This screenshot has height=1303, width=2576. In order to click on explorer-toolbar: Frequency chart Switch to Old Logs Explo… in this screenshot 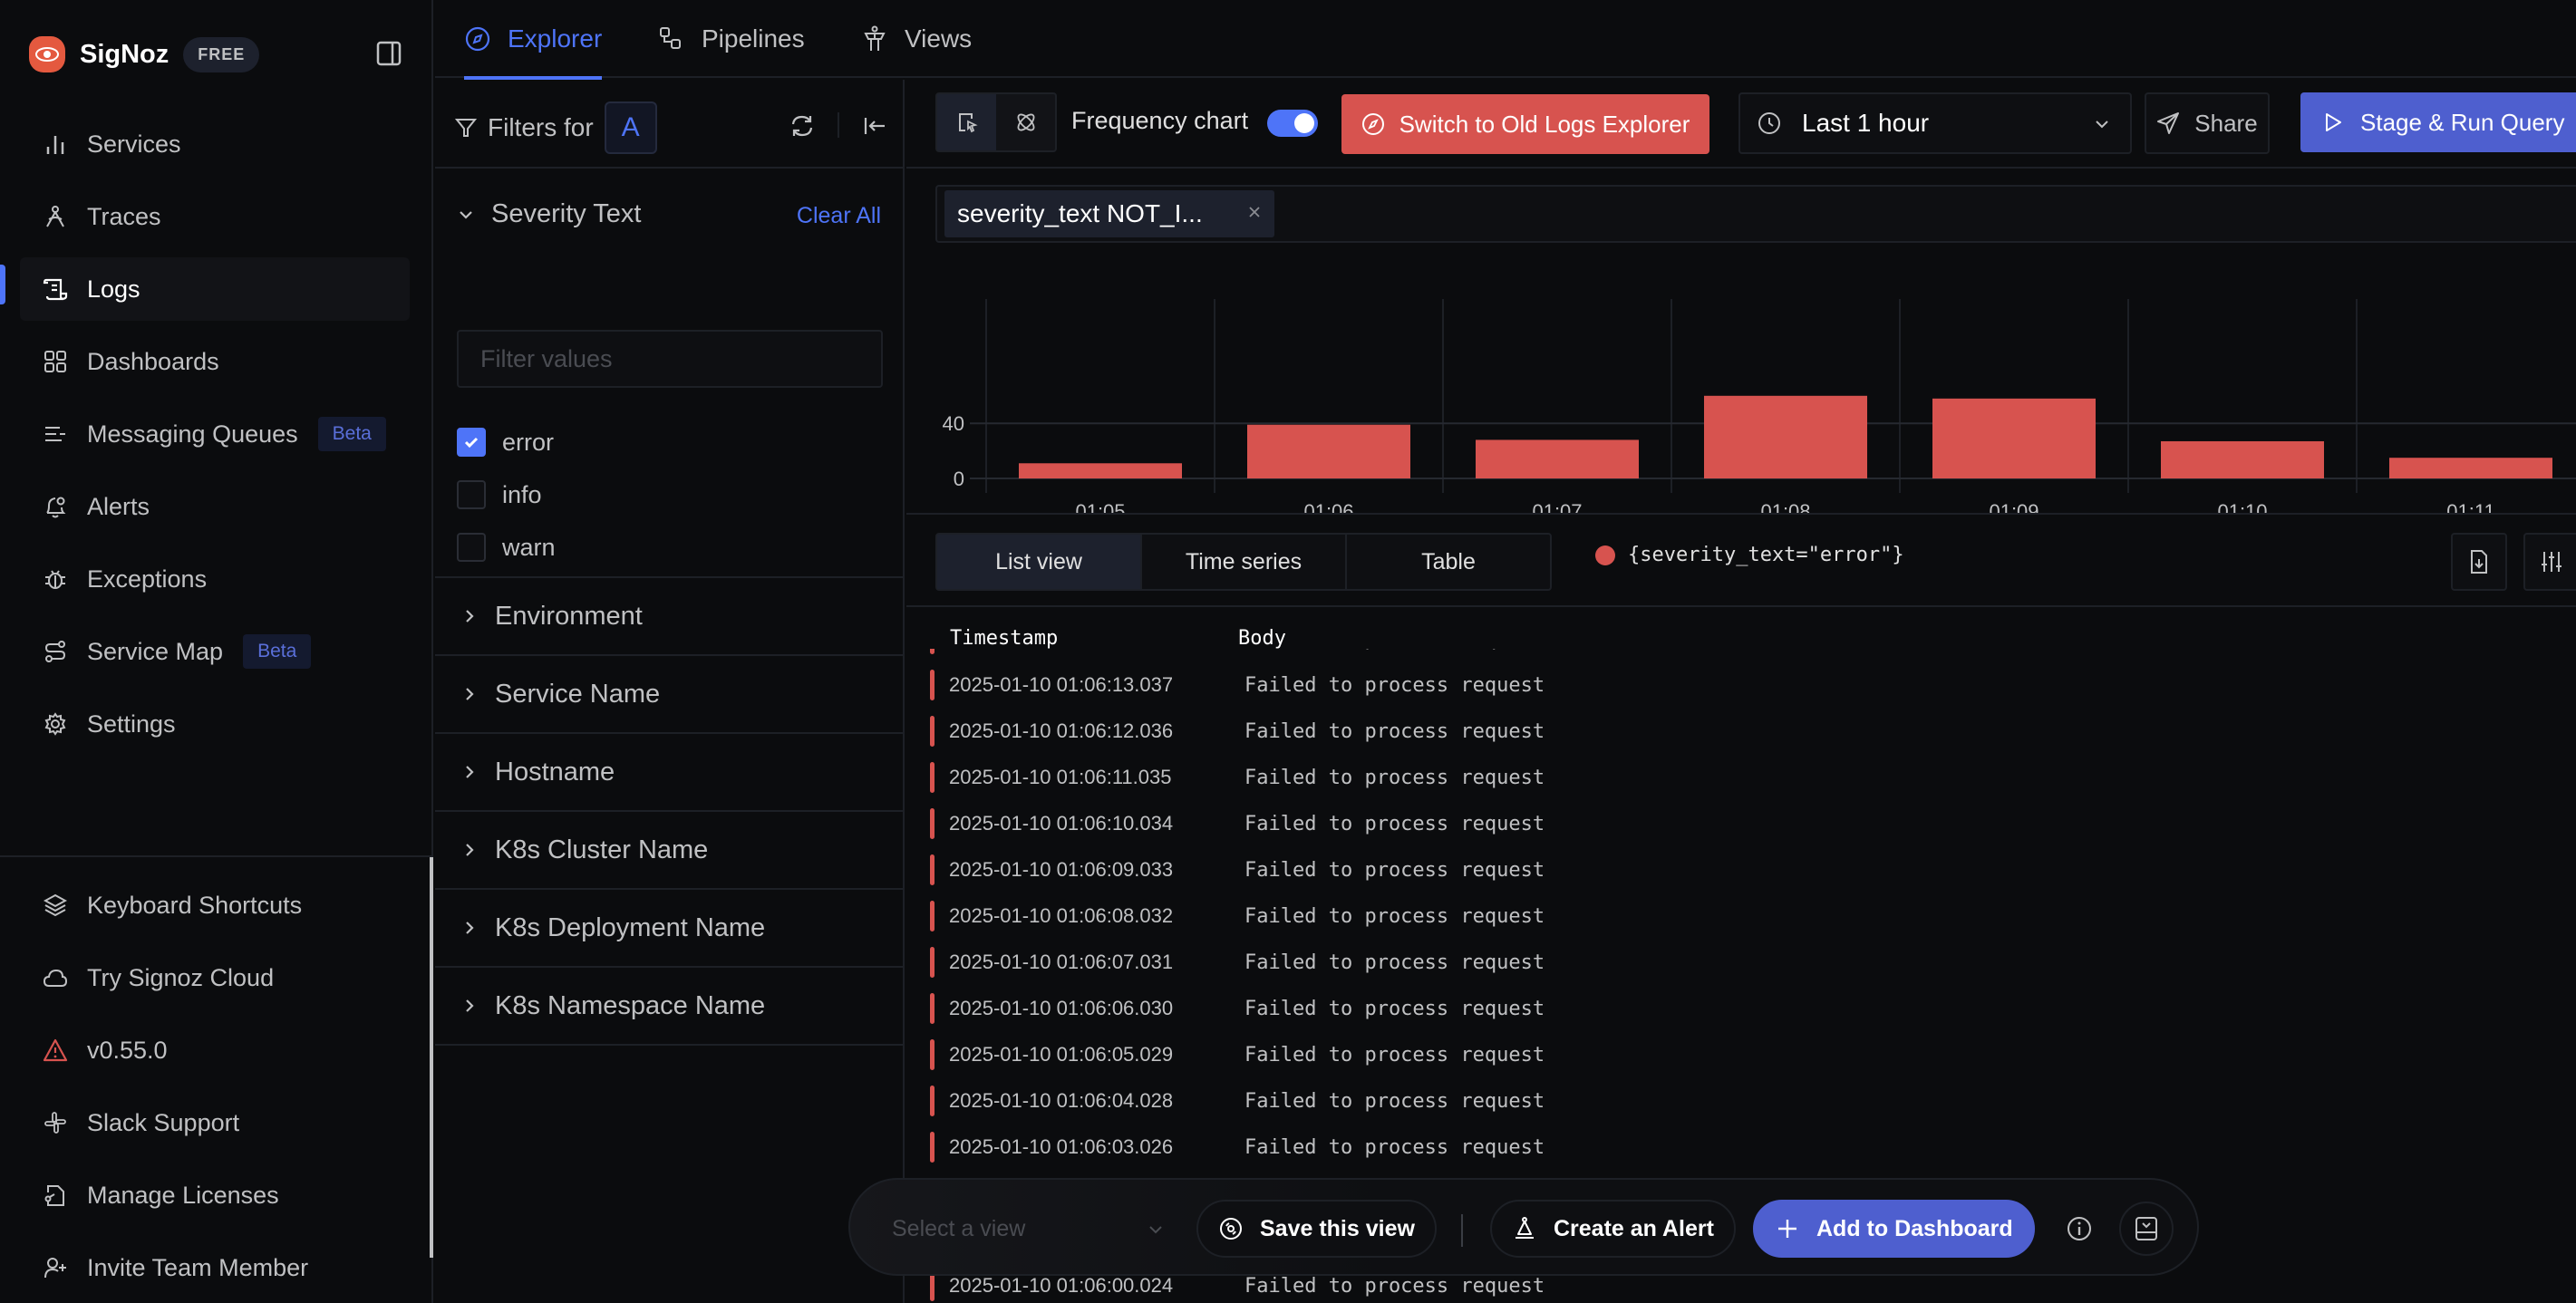, I will do `click(1741, 124)`.